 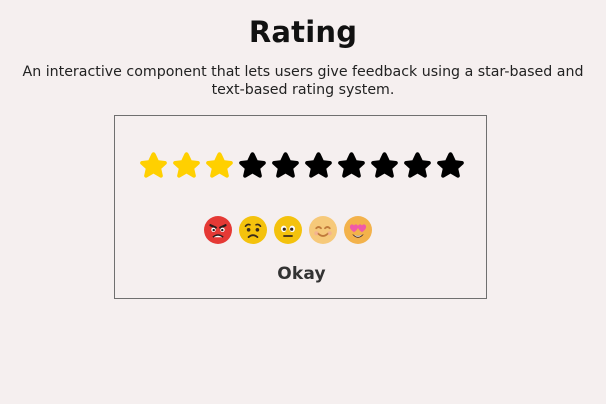 I want to click on page-title: Rating, so click(x=303, y=32).